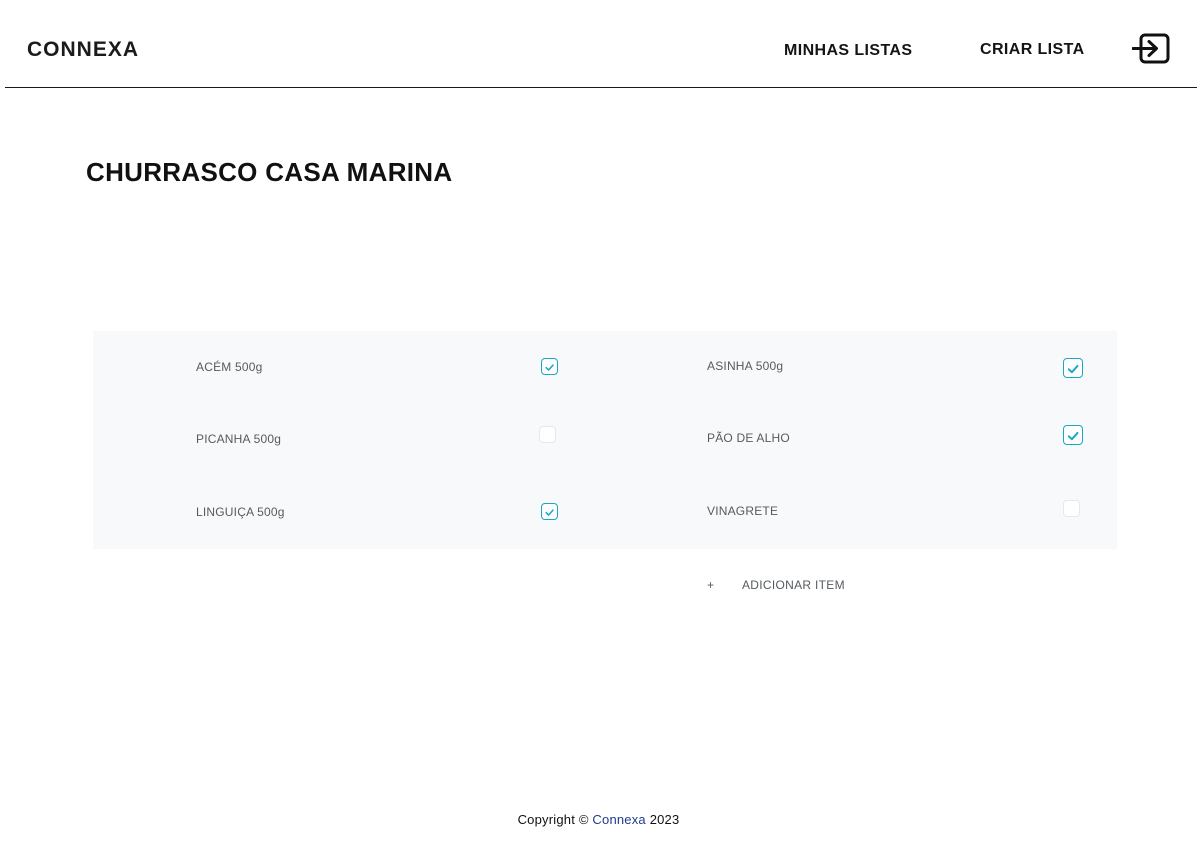 The image size is (1197, 842). What do you see at coordinates (601, 44) in the screenshot?
I see `top-navbar: CONNEXA MINHAS LISTAS CRIAR LISTA` at bounding box center [601, 44].